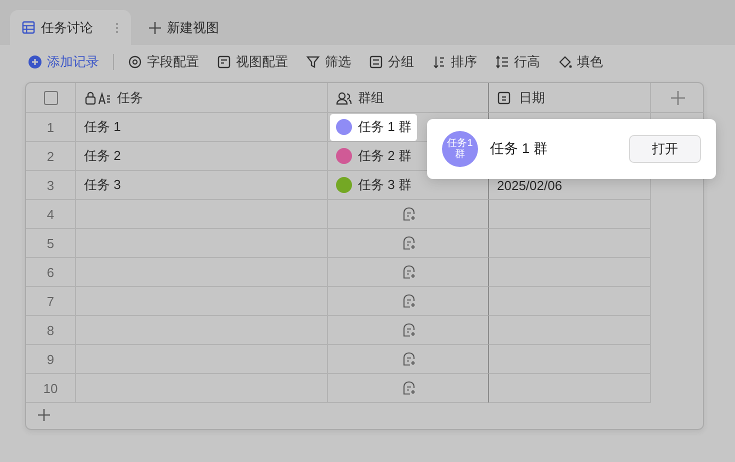 This screenshot has width=735, height=462. I want to click on row-number: 9, so click(51, 359).